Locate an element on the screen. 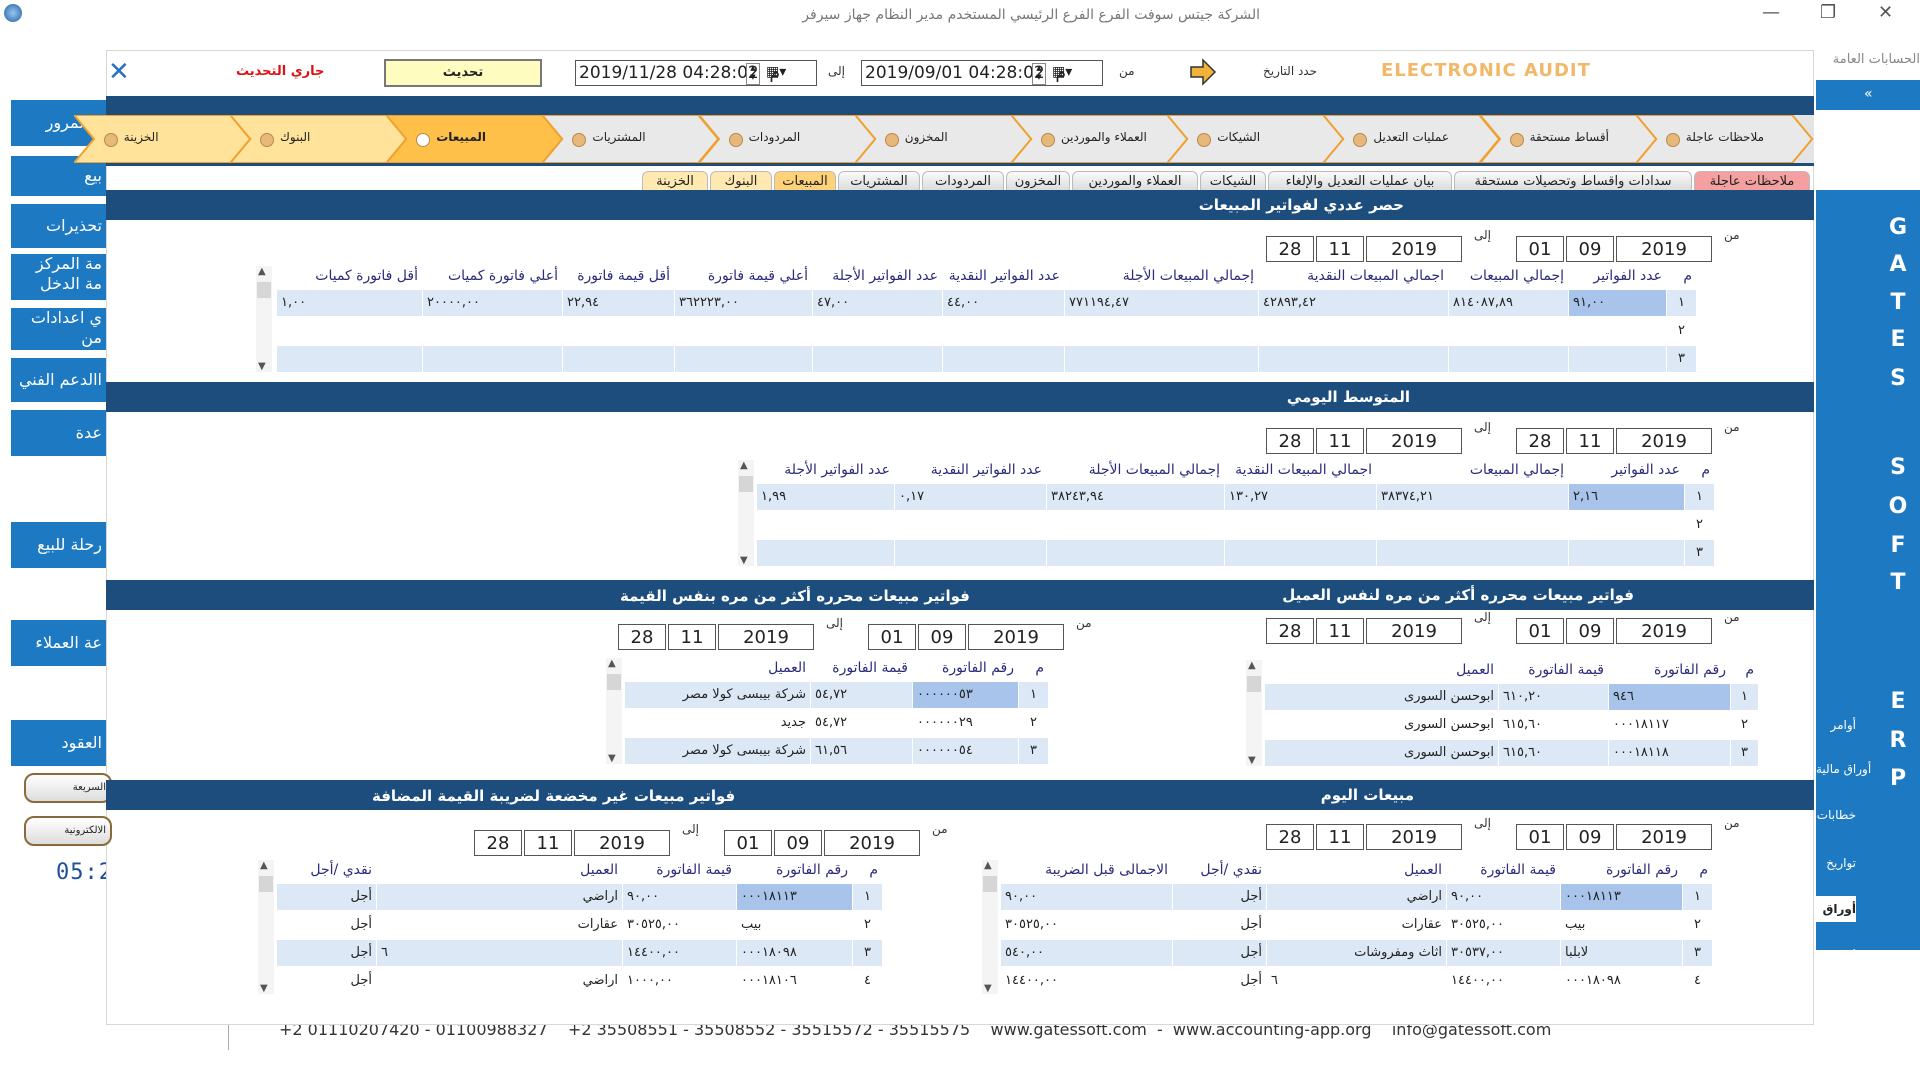  table-cell: ١٠٠٠,٠٠ is located at coordinates (679, 981).